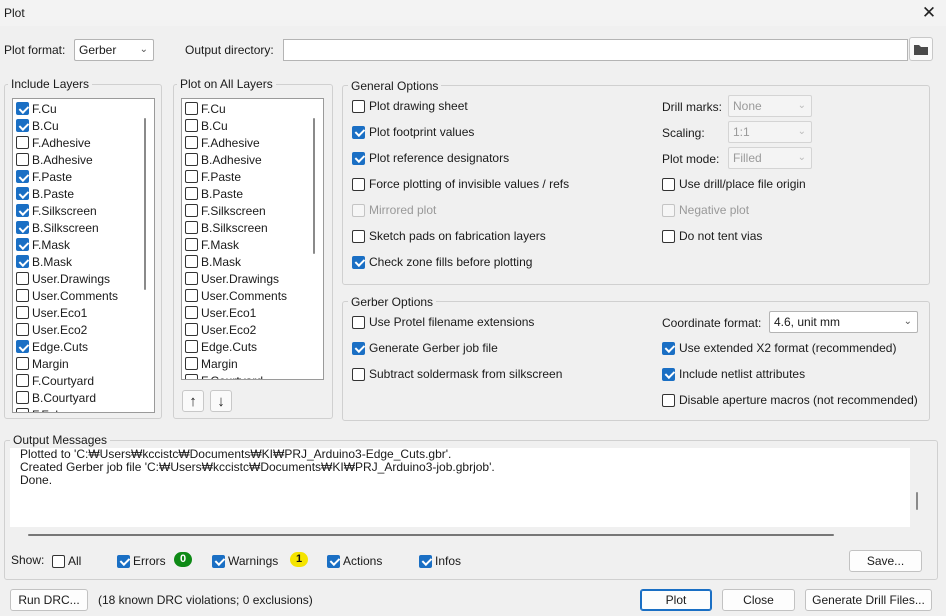 Image resolution: width=946 pixels, height=616 pixels. What do you see at coordinates (443, 322) in the screenshot?
I see `option-use-protel-filename-extensions-checkbox: Use Protel filename extensions` at bounding box center [443, 322].